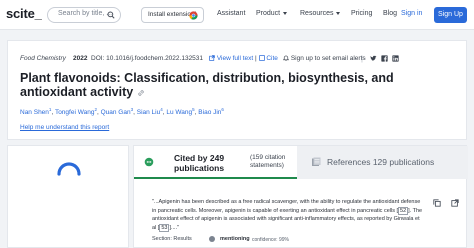 This screenshot has height=248, width=474. What do you see at coordinates (164, 227) in the screenshot?
I see `reference-chip: 53` at bounding box center [164, 227].